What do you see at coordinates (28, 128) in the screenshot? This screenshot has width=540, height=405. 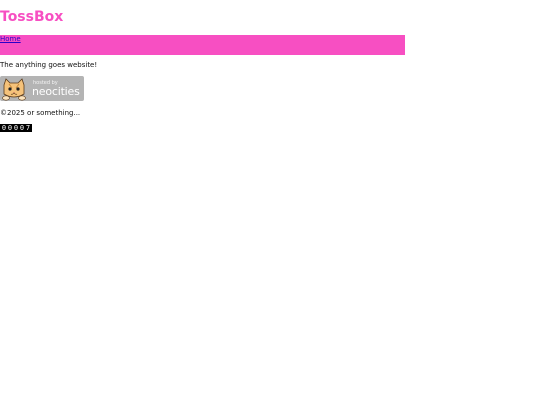 I see `counter-digit: 7` at bounding box center [28, 128].